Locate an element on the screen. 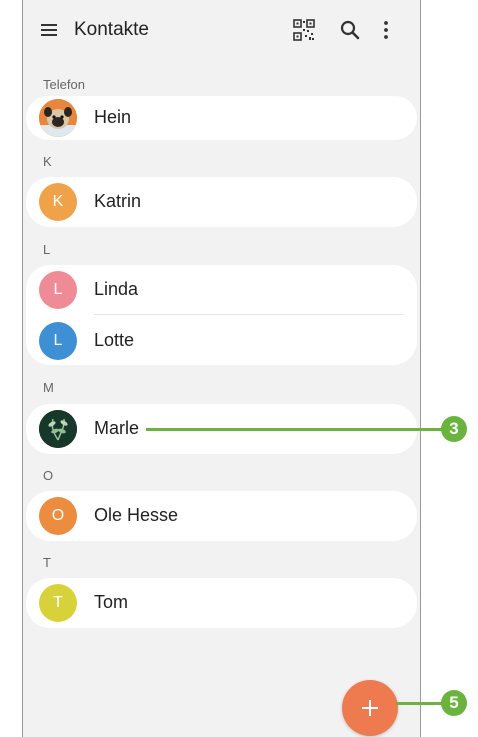 This screenshot has height=737, width=478. contact-name: Hein is located at coordinates (113, 117).